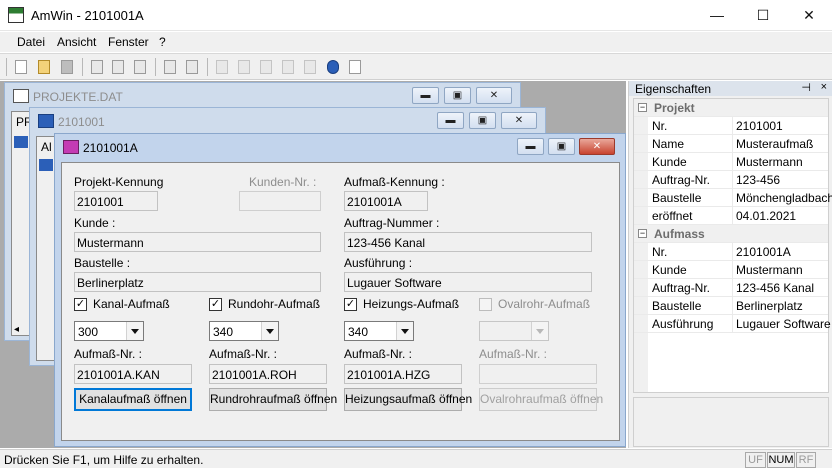 Image resolution: width=832 pixels, height=468 pixels. I want to click on kanal-combo: 300, so click(109, 331).